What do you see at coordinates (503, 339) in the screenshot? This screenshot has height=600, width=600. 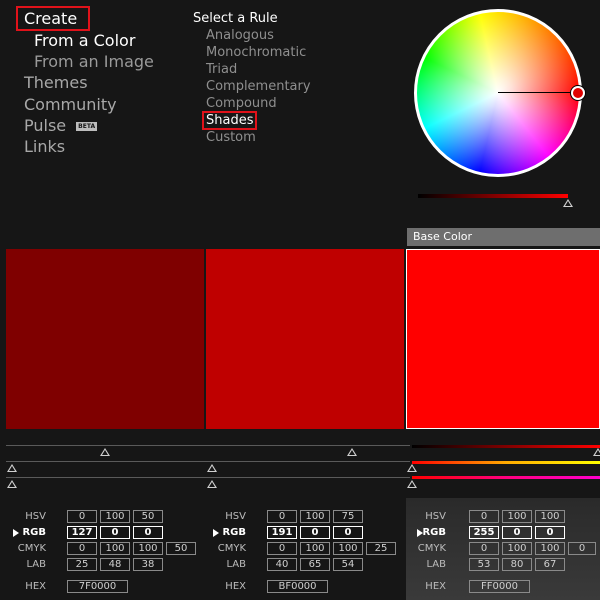 I see `swatch-3-base` at bounding box center [503, 339].